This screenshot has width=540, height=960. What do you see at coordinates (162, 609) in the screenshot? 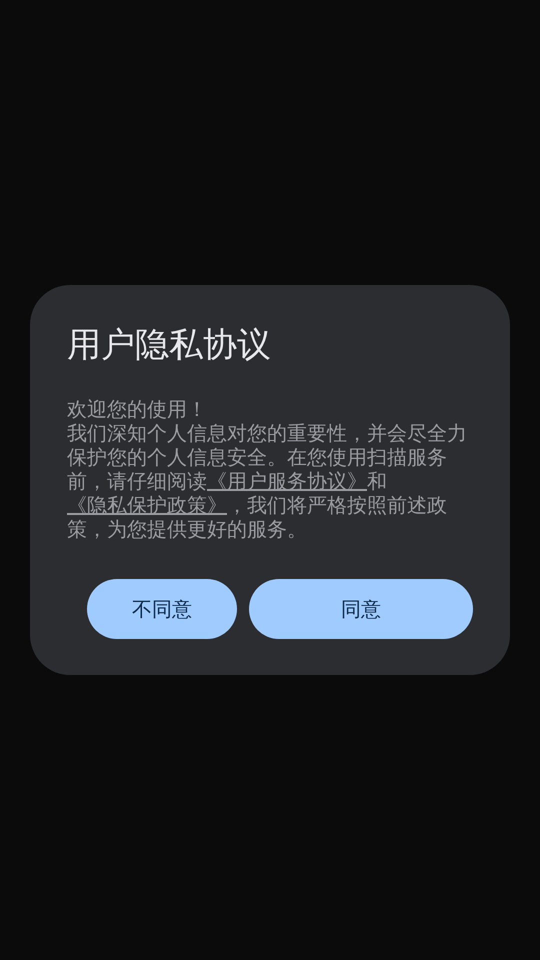
I see `disagree-button: 不同意` at bounding box center [162, 609].